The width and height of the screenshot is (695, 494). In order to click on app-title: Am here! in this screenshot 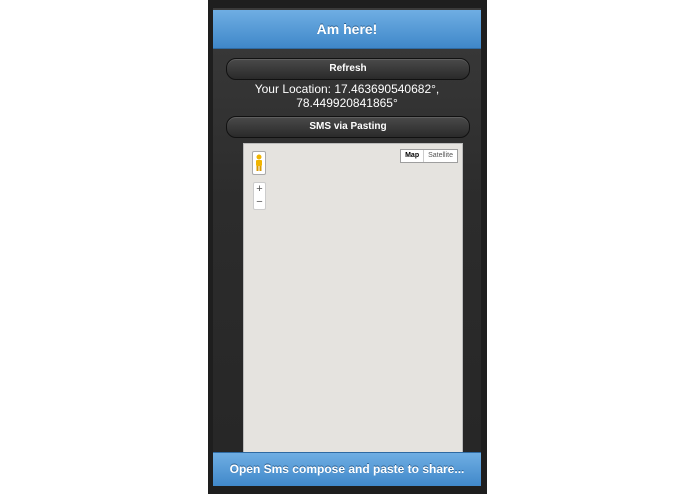, I will do `click(347, 29)`.